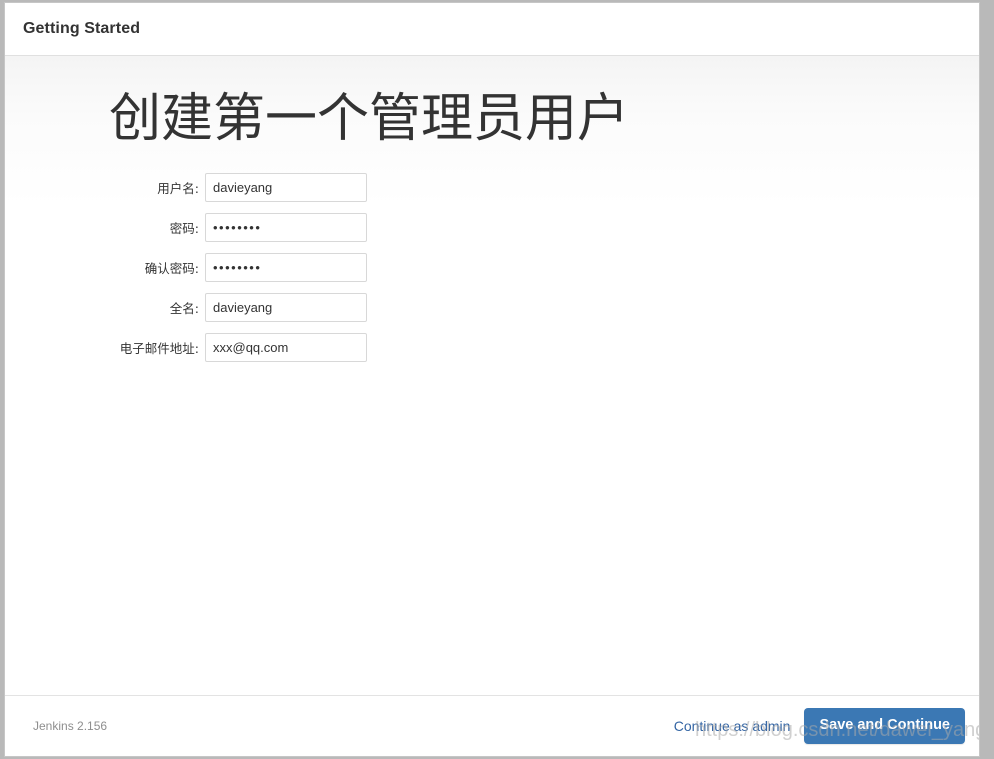 The width and height of the screenshot is (994, 759). Describe the element at coordinates (492, 188) in the screenshot. I see `form-row-username: 用户名:` at that location.